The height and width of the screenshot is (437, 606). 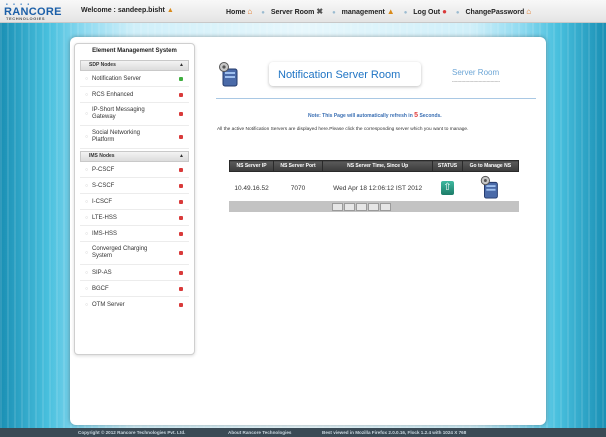 I want to click on col-header-time: NS Server Time, Since Up, so click(x=377, y=166).